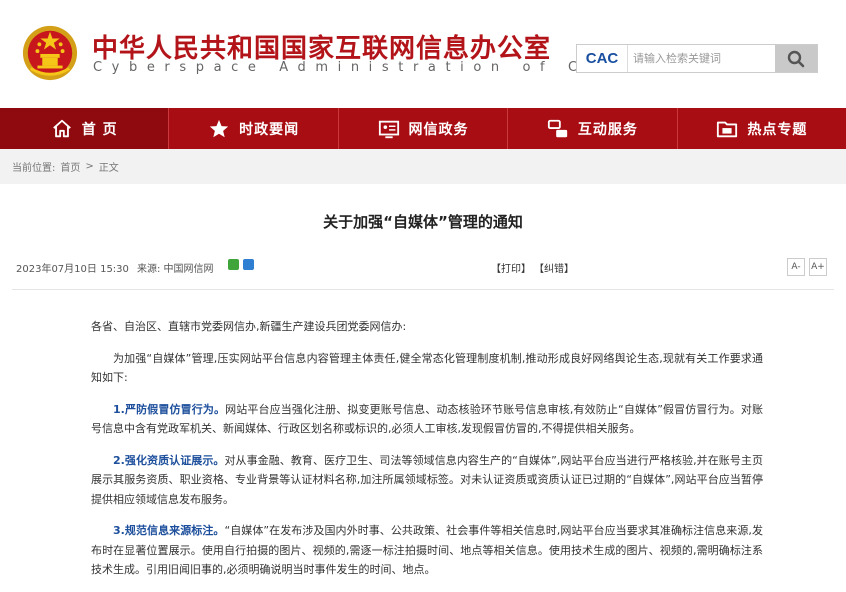  What do you see at coordinates (818, 267) in the screenshot?
I see `font-increase-button: A+` at bounding box center [818, 267].